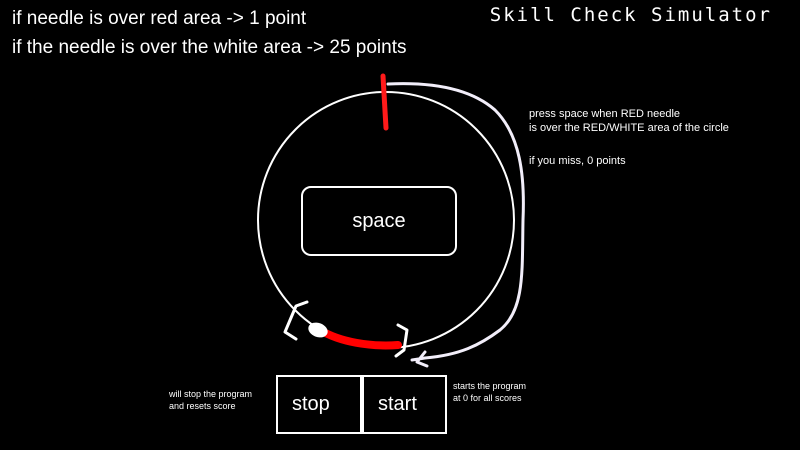 This screenshot has width=800, height=450. I want to click on instruction-miss: if you miss, 0 points, so click(577, 161).